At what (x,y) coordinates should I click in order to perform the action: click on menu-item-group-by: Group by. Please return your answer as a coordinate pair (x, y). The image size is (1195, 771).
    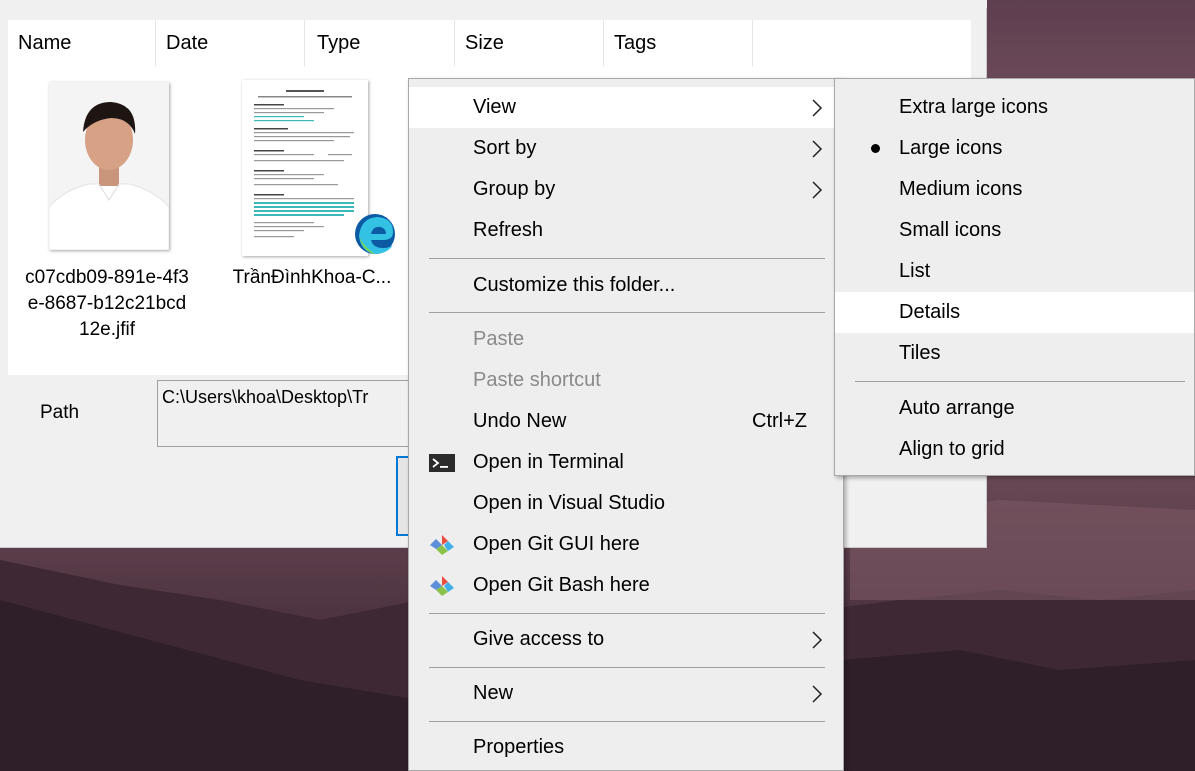
    Looking at the image, I should click on (626, 189).